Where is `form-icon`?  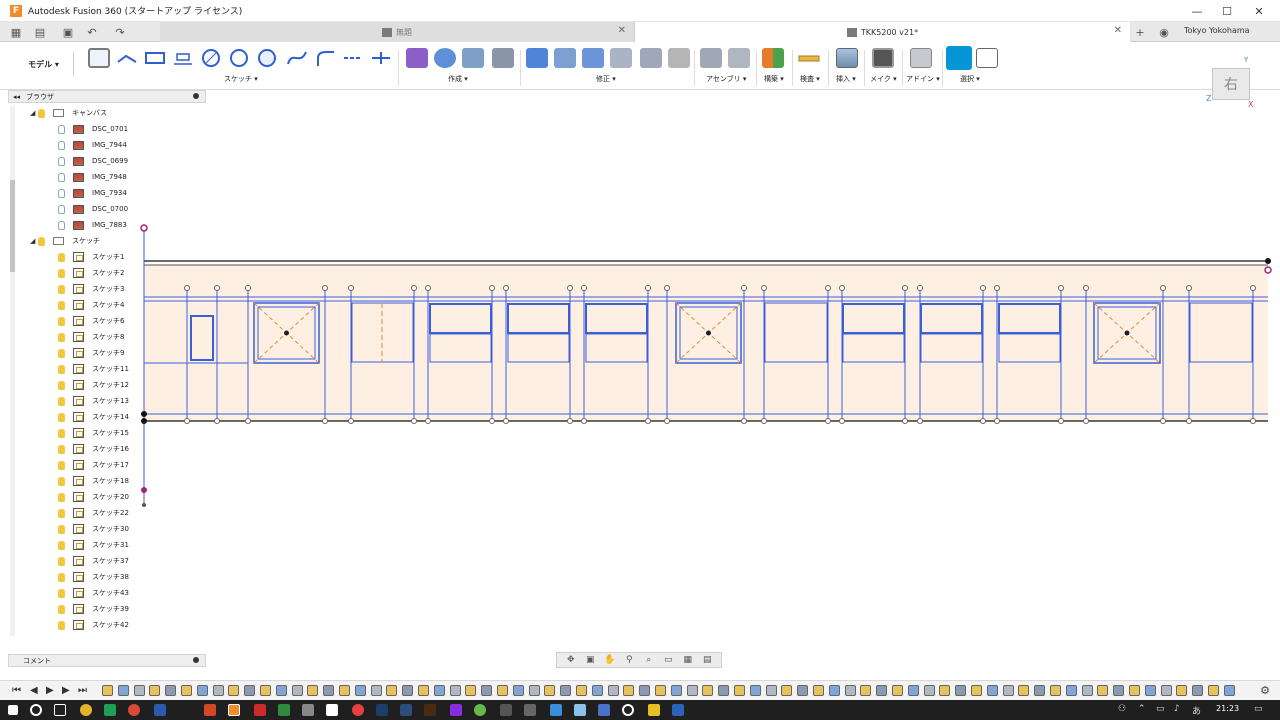
form-icon is located at coordinates (417, 58).